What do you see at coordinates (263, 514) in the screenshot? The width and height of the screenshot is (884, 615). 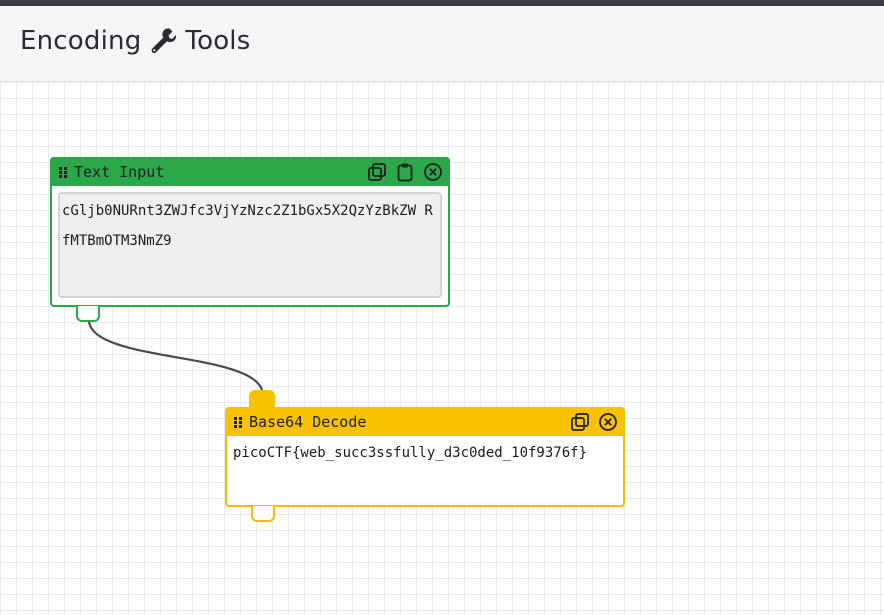 I see `base64-decode-output-port` at bounding box center [263, 514].